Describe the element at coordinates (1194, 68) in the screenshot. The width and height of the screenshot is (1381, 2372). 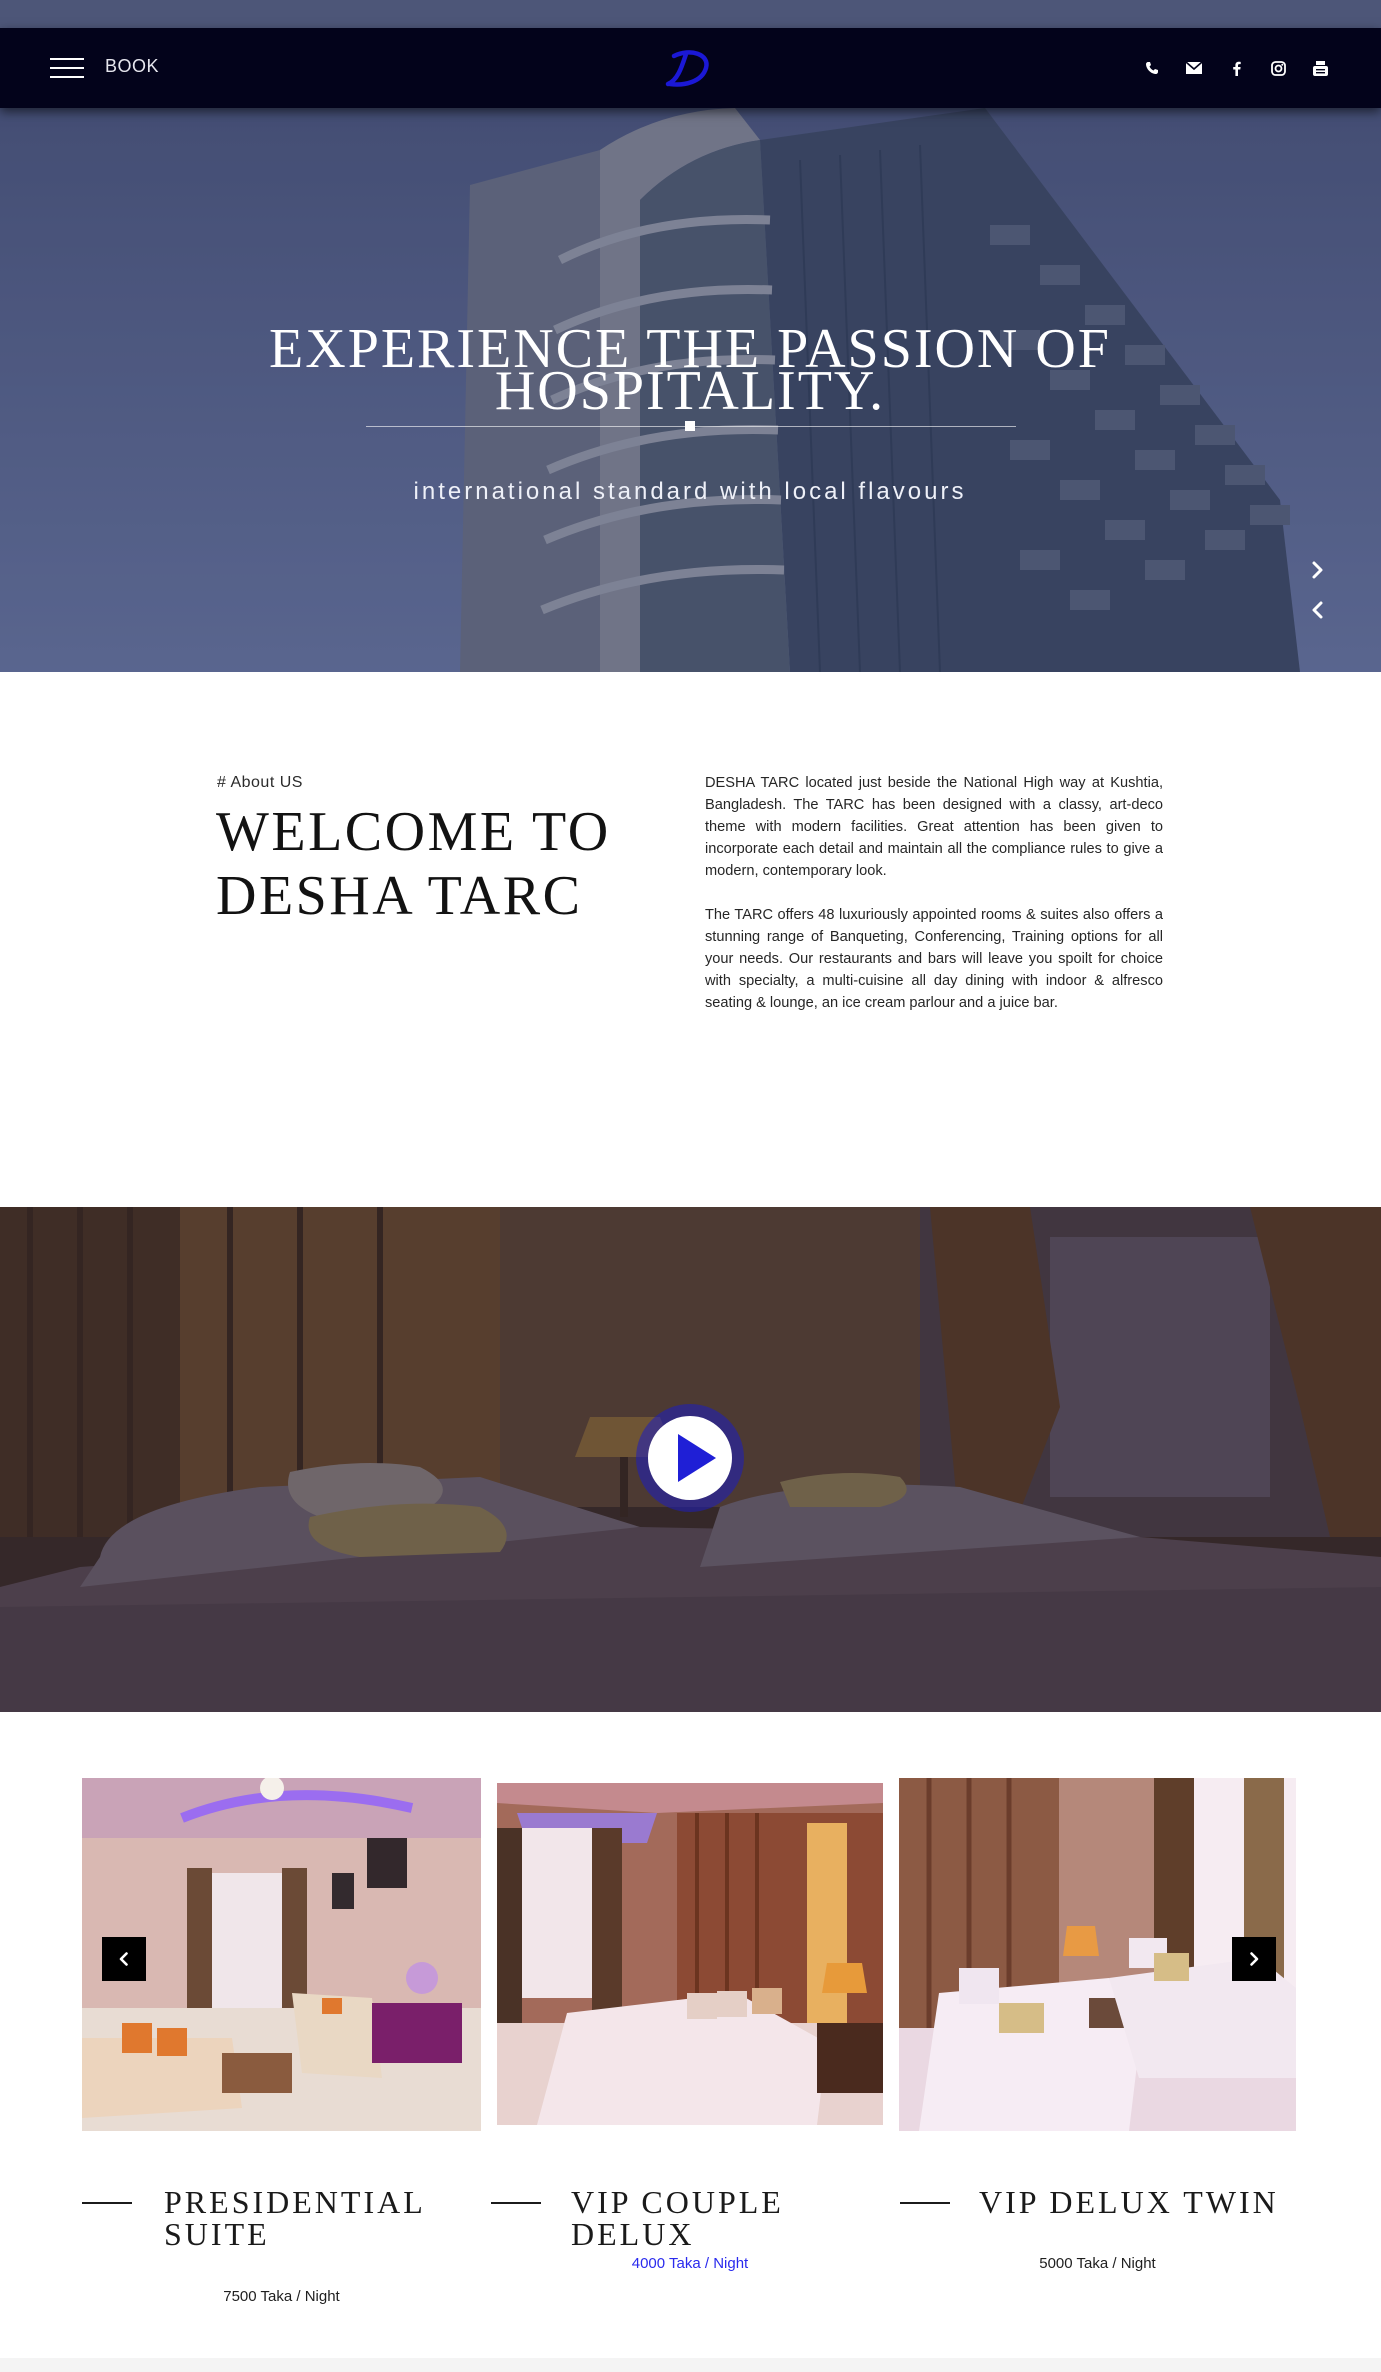
I see `envelope-icon` at that location.